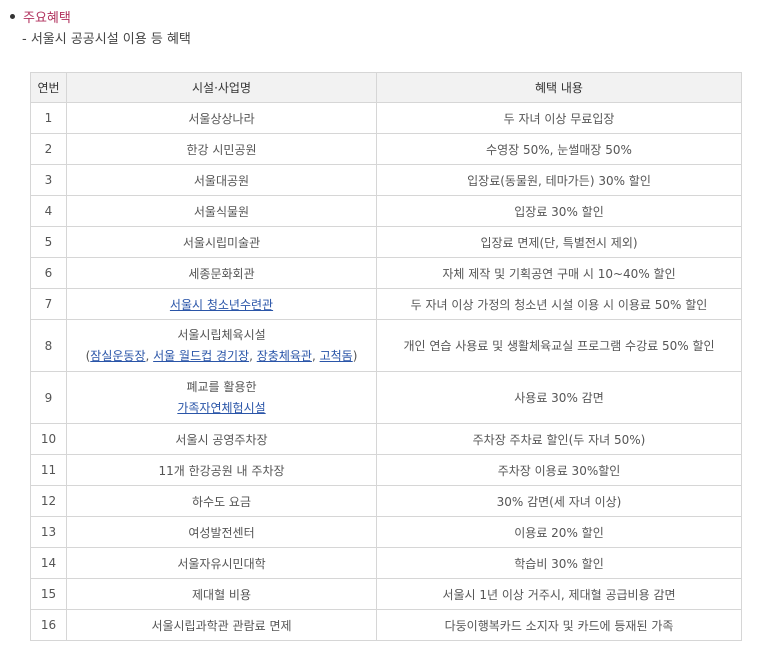  What do you see at coordinates (559, 397) in the screenshot?
I see `cell-benefit: 사용료 30% 감면` at bounding box center [559, 397].